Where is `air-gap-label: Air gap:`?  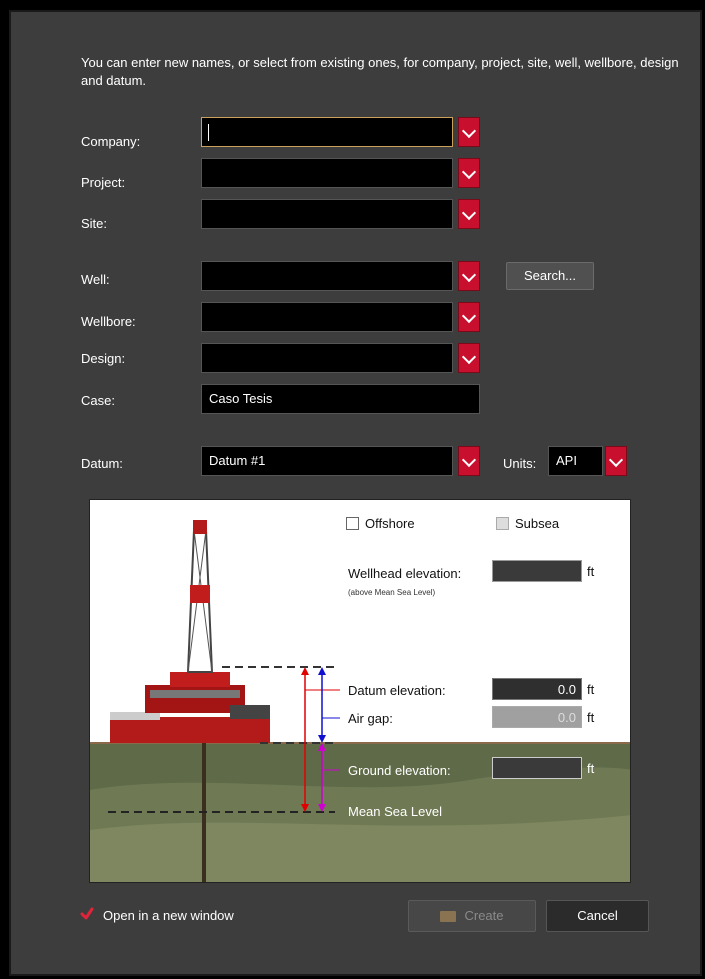
air-gap-label: Air gap: is located at coordinates (370, 718).